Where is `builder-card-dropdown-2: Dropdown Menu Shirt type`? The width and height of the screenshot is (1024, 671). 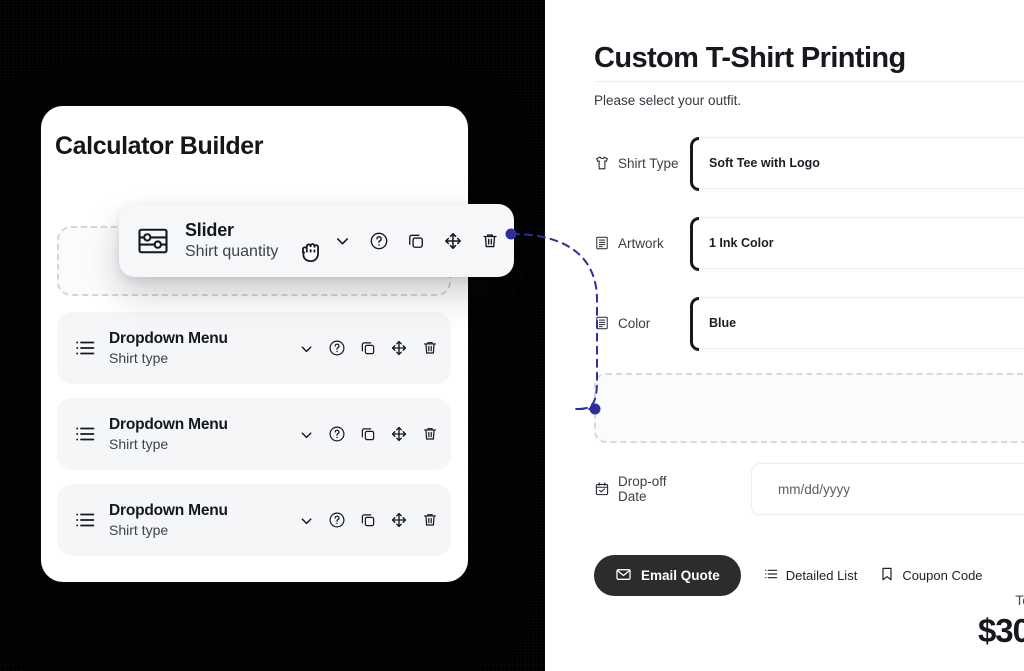 builder-card-dropdown-2: Dropdown Menu Shirt type is located at coordinates (254, 434).